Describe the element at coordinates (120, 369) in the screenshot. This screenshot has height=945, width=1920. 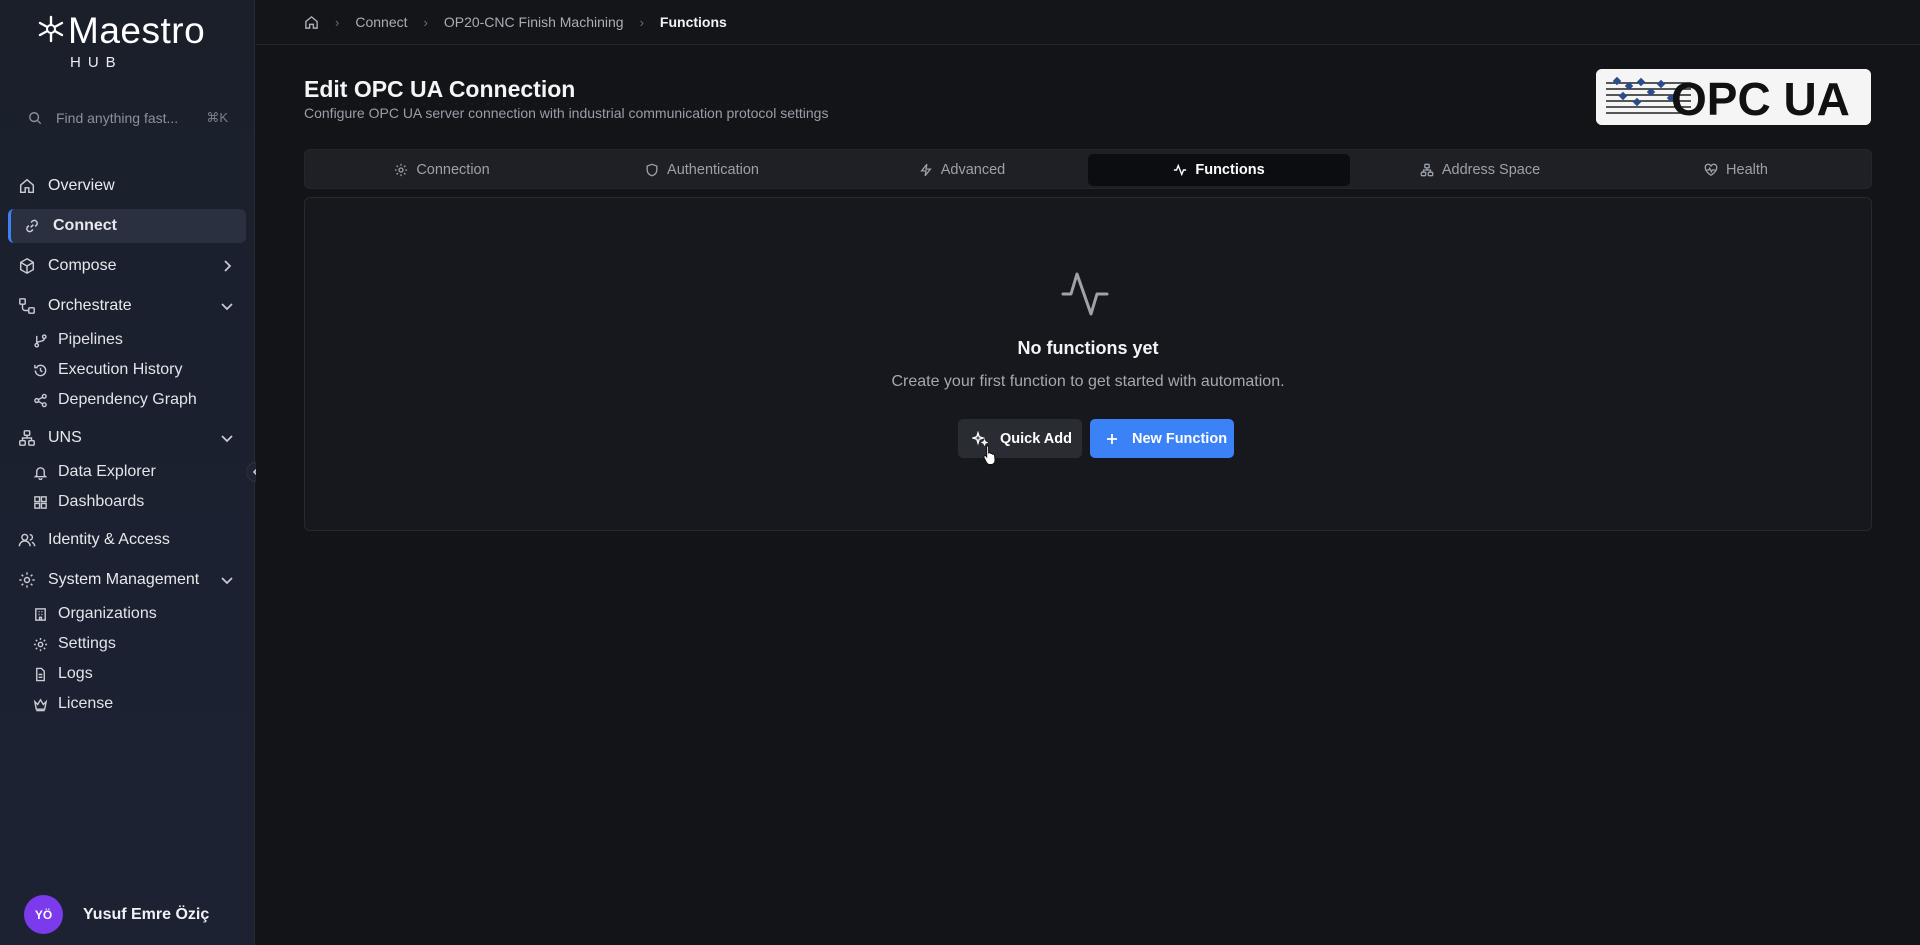
I see `sidebar-item-label: Execution History` at that location.